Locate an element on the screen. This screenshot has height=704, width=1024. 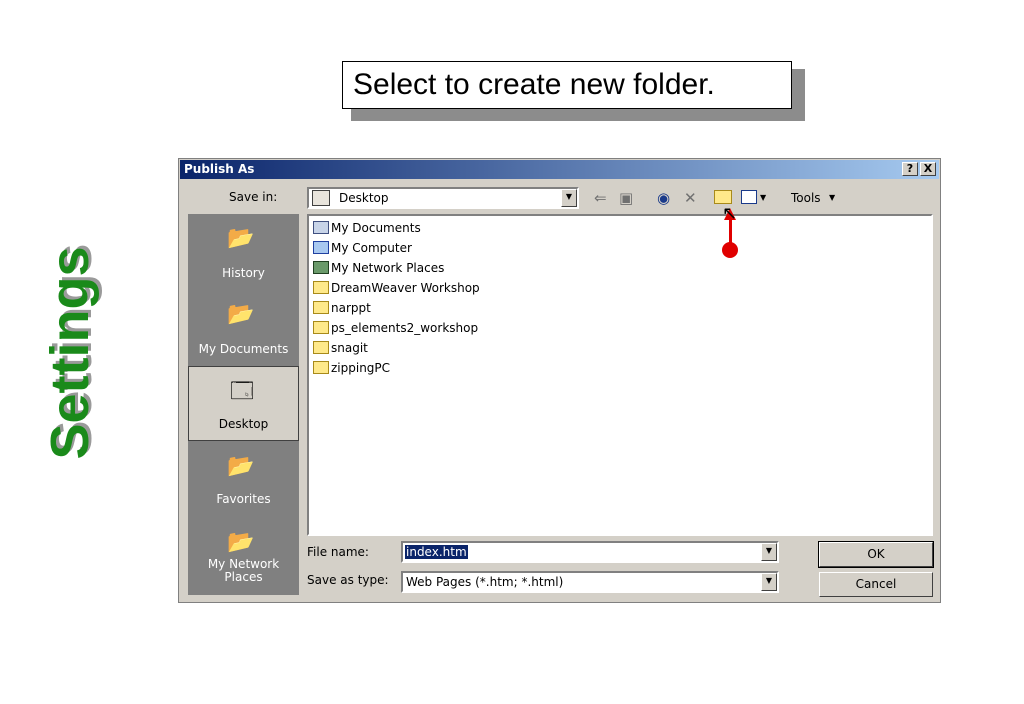
places-item-history: 📂 History is located at coordinates (243, 251).